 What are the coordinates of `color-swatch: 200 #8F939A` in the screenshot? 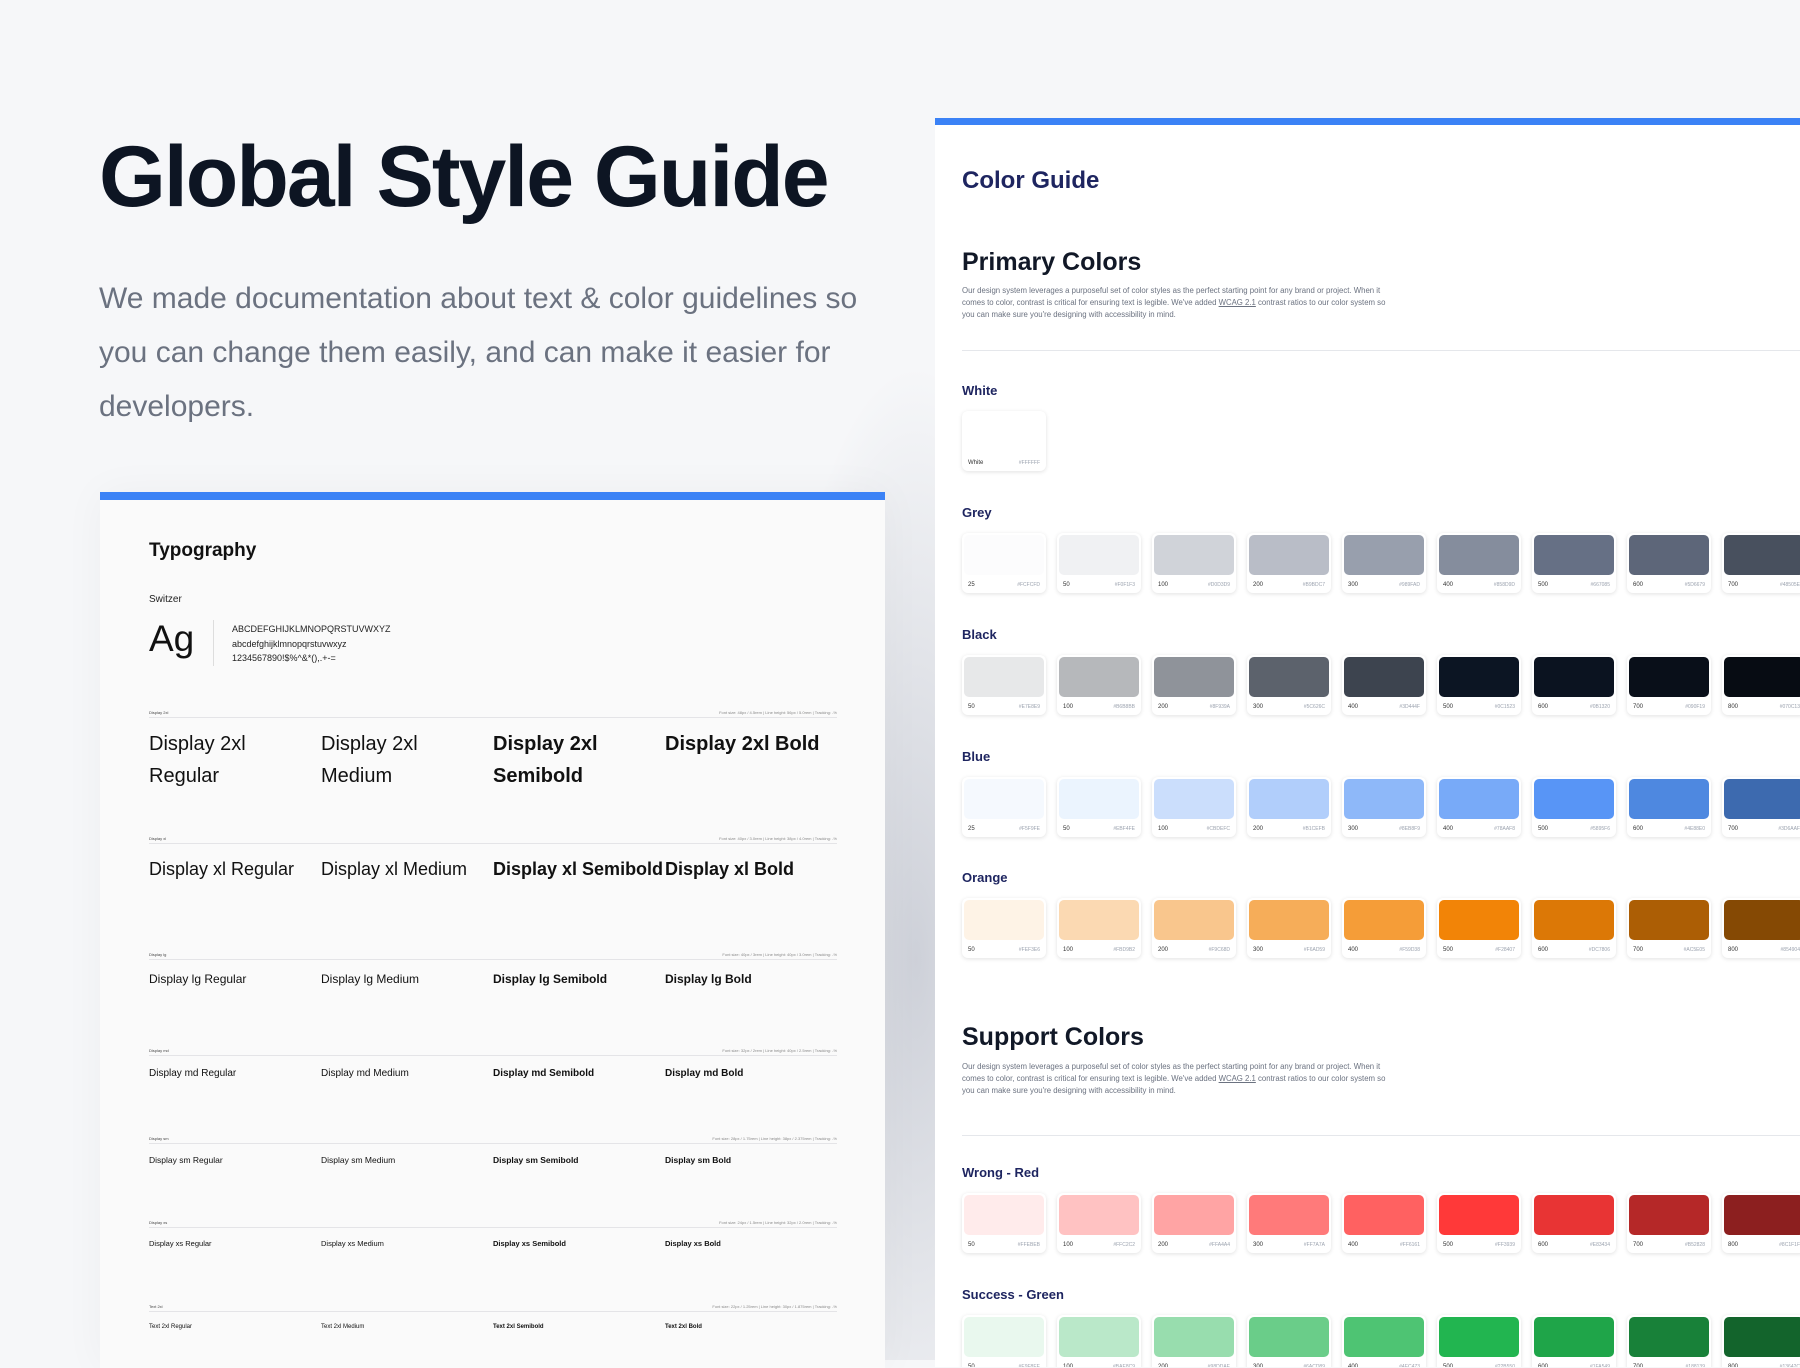 It's located at (1194, 685).